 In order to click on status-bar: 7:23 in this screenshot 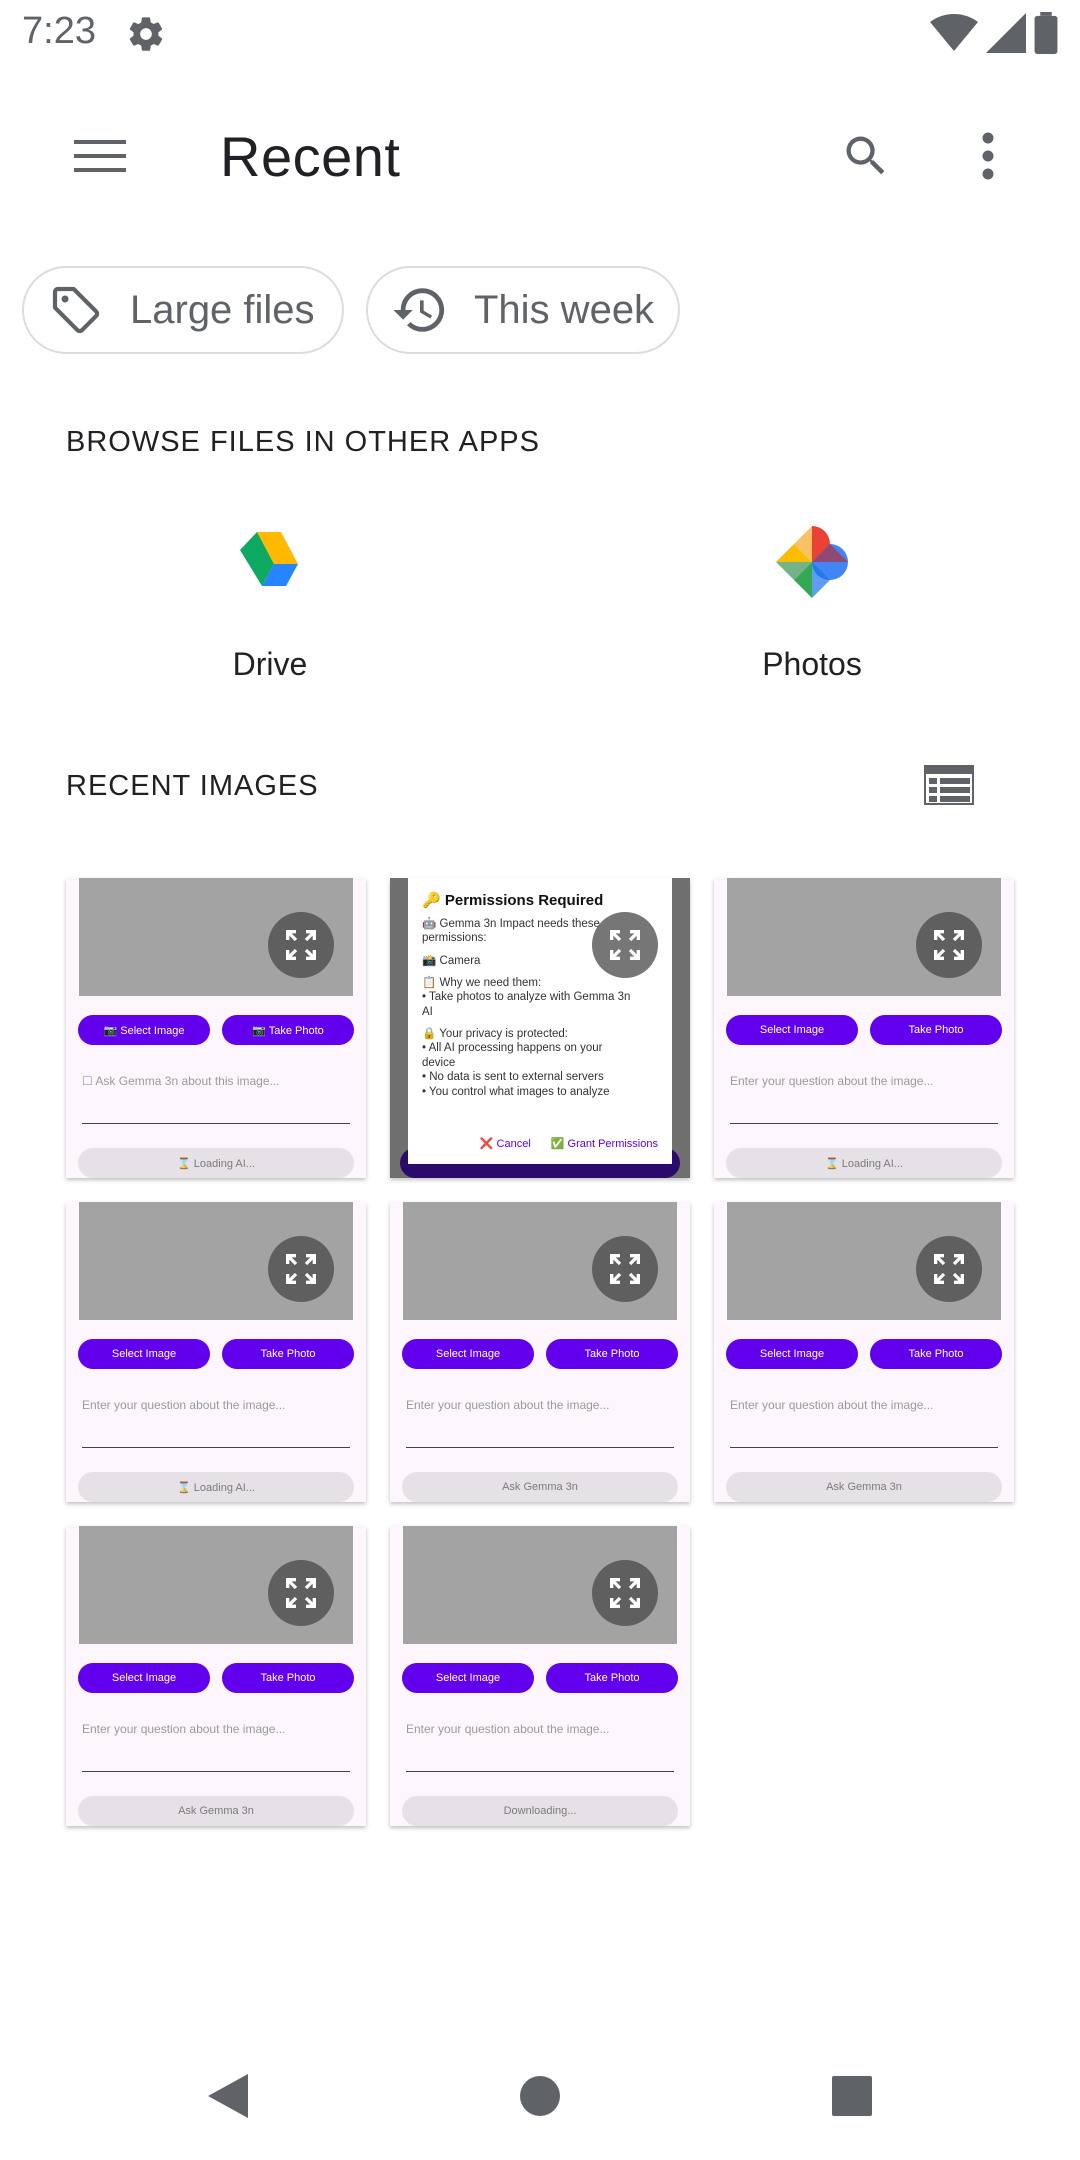, I will do `click(540, 33)`.